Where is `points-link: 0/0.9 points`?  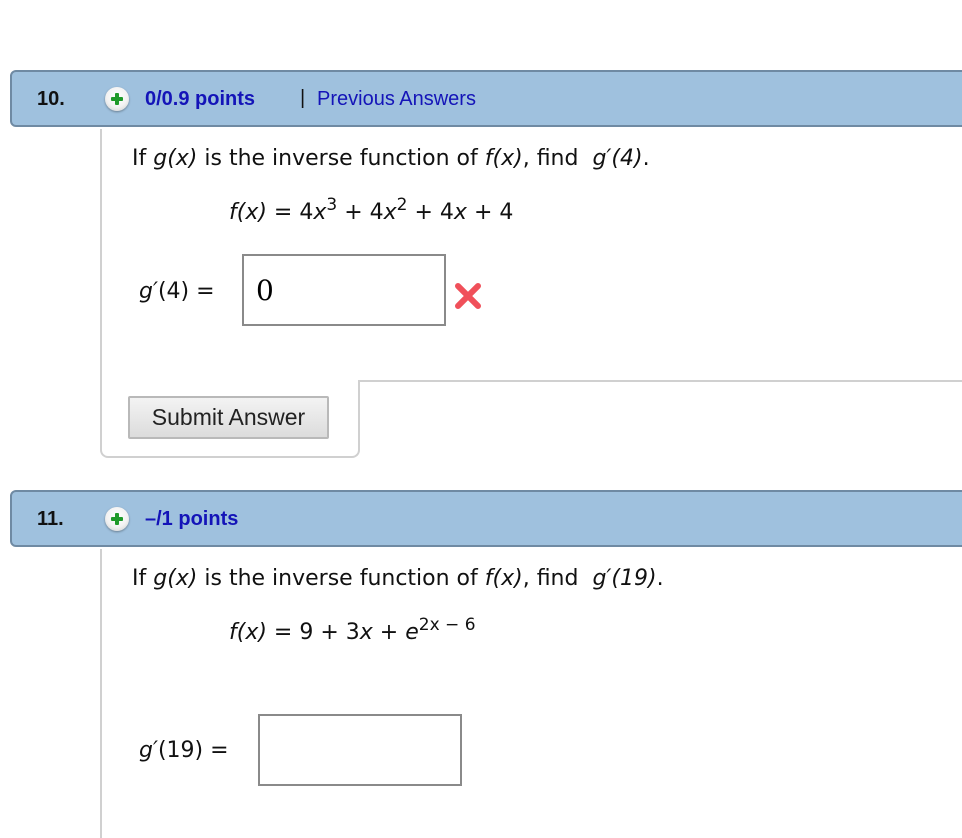 points-link: 0/0.9 points is located at coordinates (200, 99).